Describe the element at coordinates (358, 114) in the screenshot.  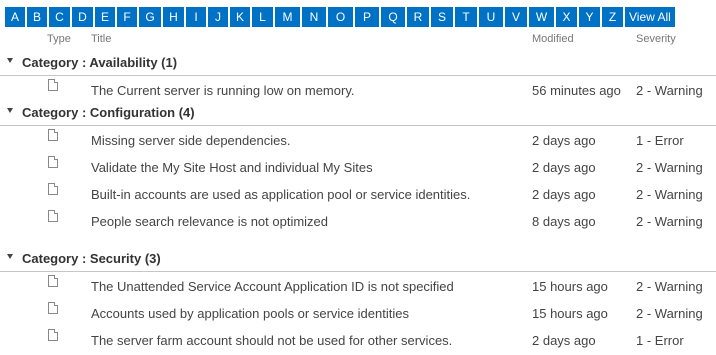
I see `group-header-configuration: Category : Configuration (4)` at that location.